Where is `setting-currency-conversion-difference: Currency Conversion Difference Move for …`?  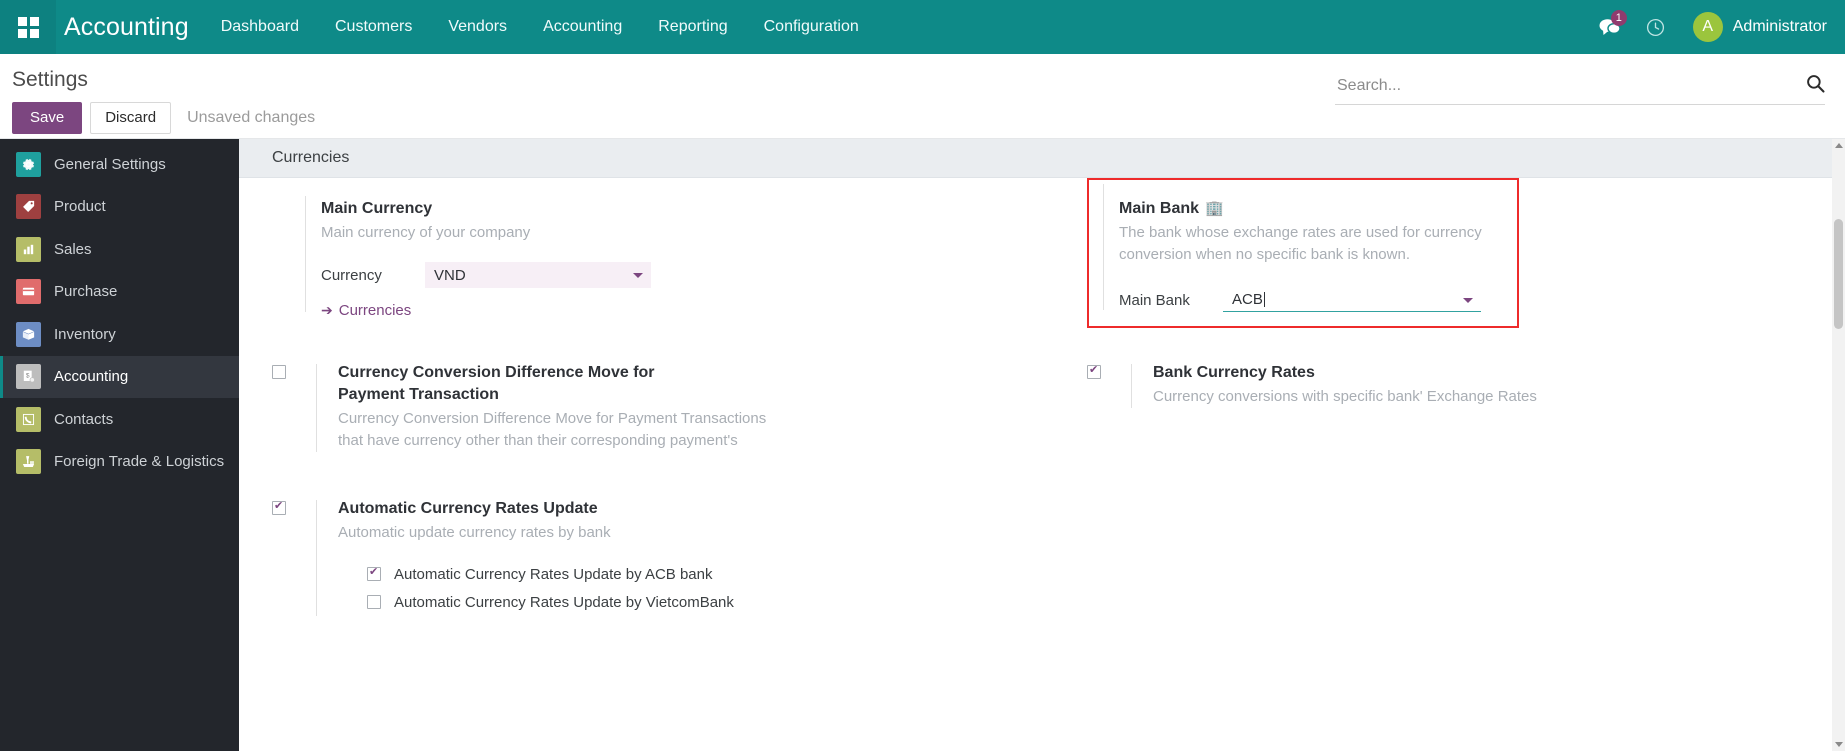
setting-currency-conversion-difference: Currency Conversion Difference Move for … is located at coordinates (640, 400).